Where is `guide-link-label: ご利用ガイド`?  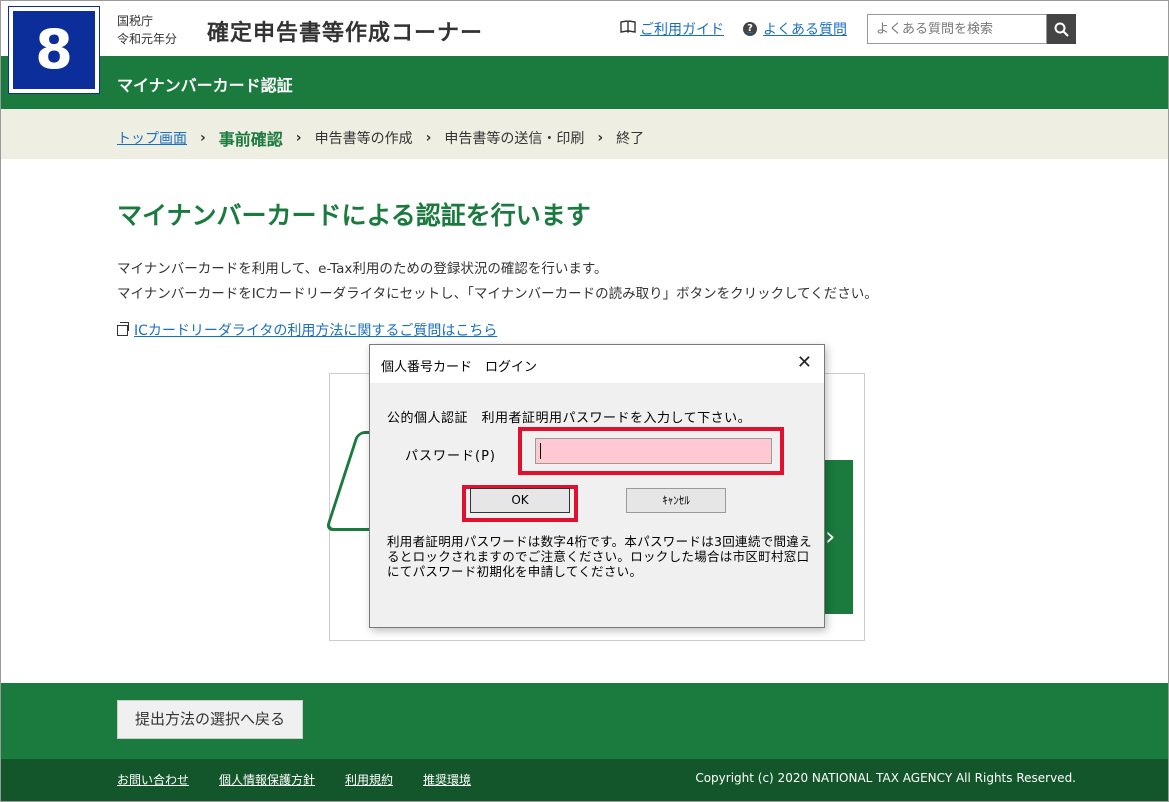 guide-link-label: ご利用ガイド is located at coordinates (682, 29).